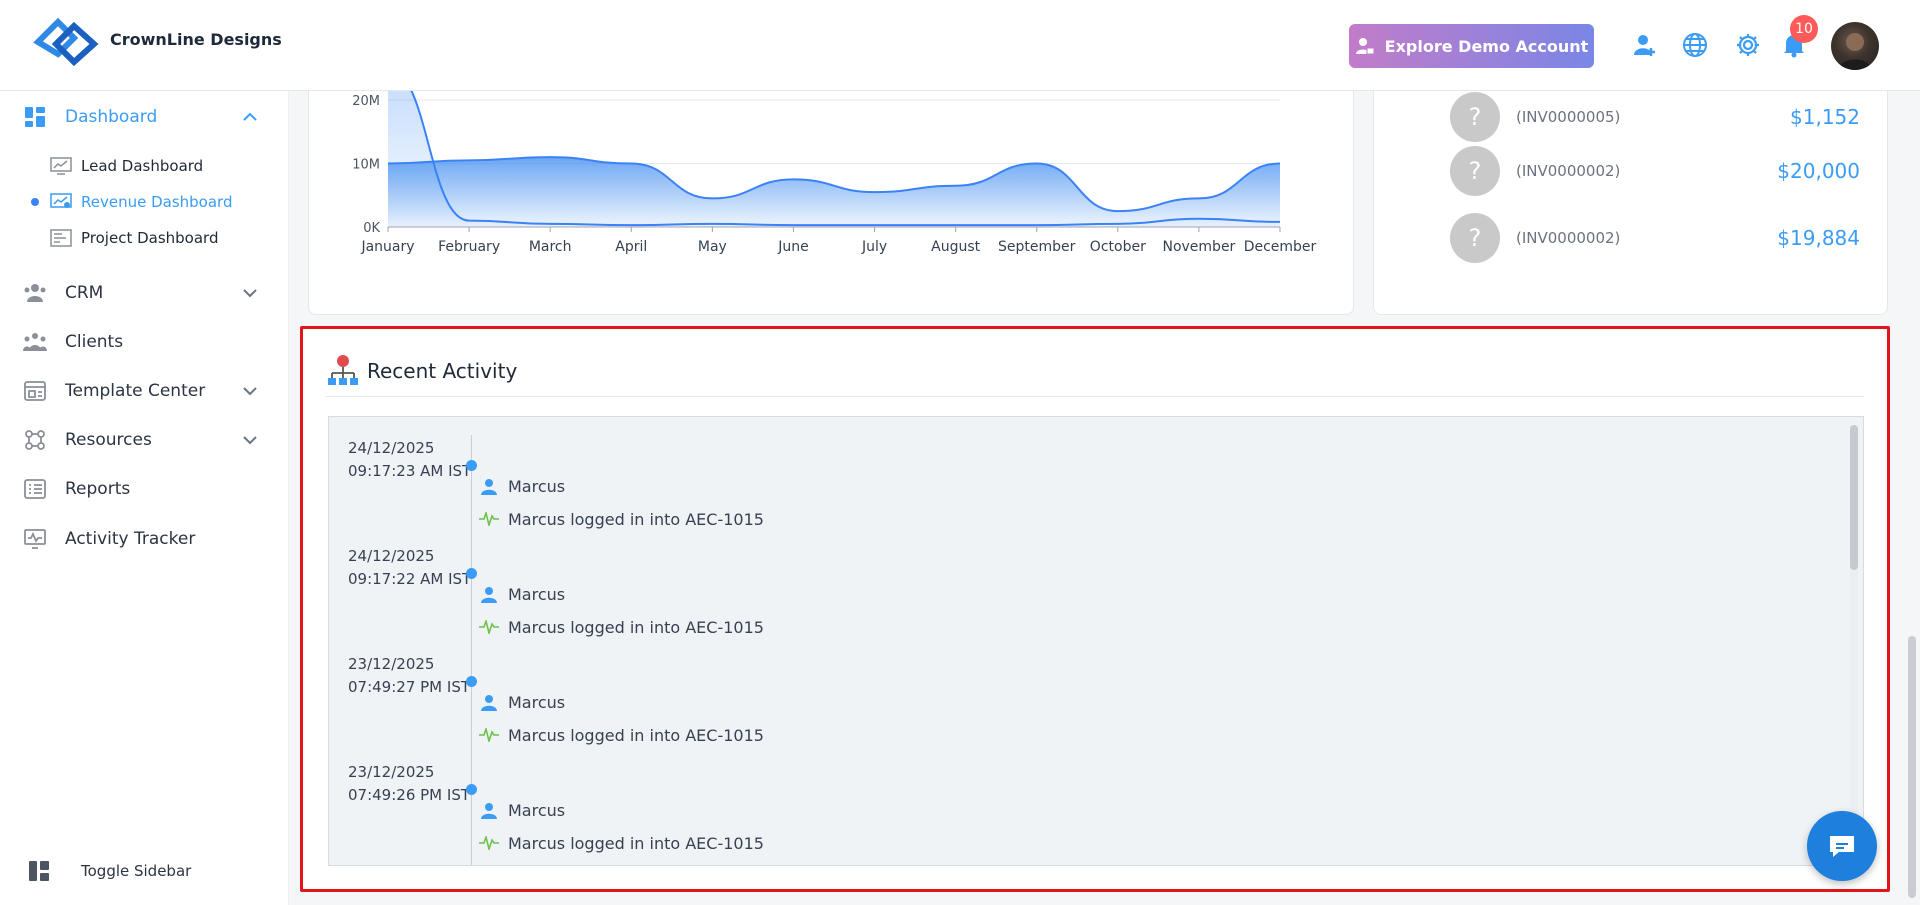 The image size is (1920, 905). What do you see at coordinates (1198, 247) in the screenshot?
I see `x-tick-label: November` at bounding box center [1198, 247].